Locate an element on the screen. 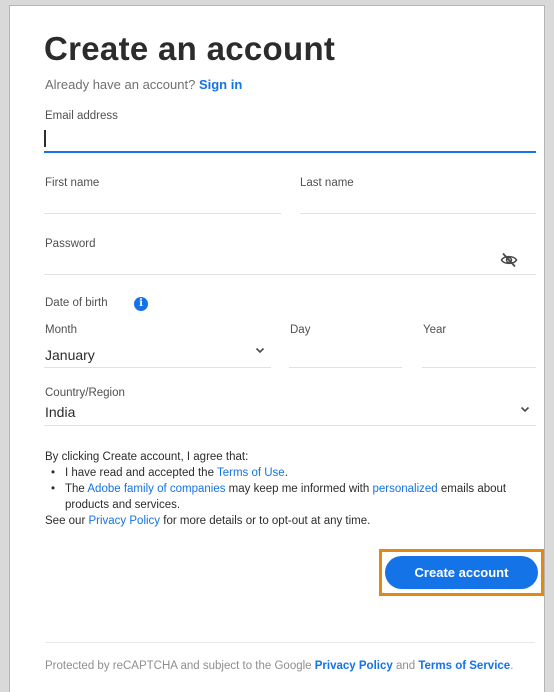 Image resolution: width=554 pixels, height=692 pixels. password-underline is located at coordinates (290, 274).